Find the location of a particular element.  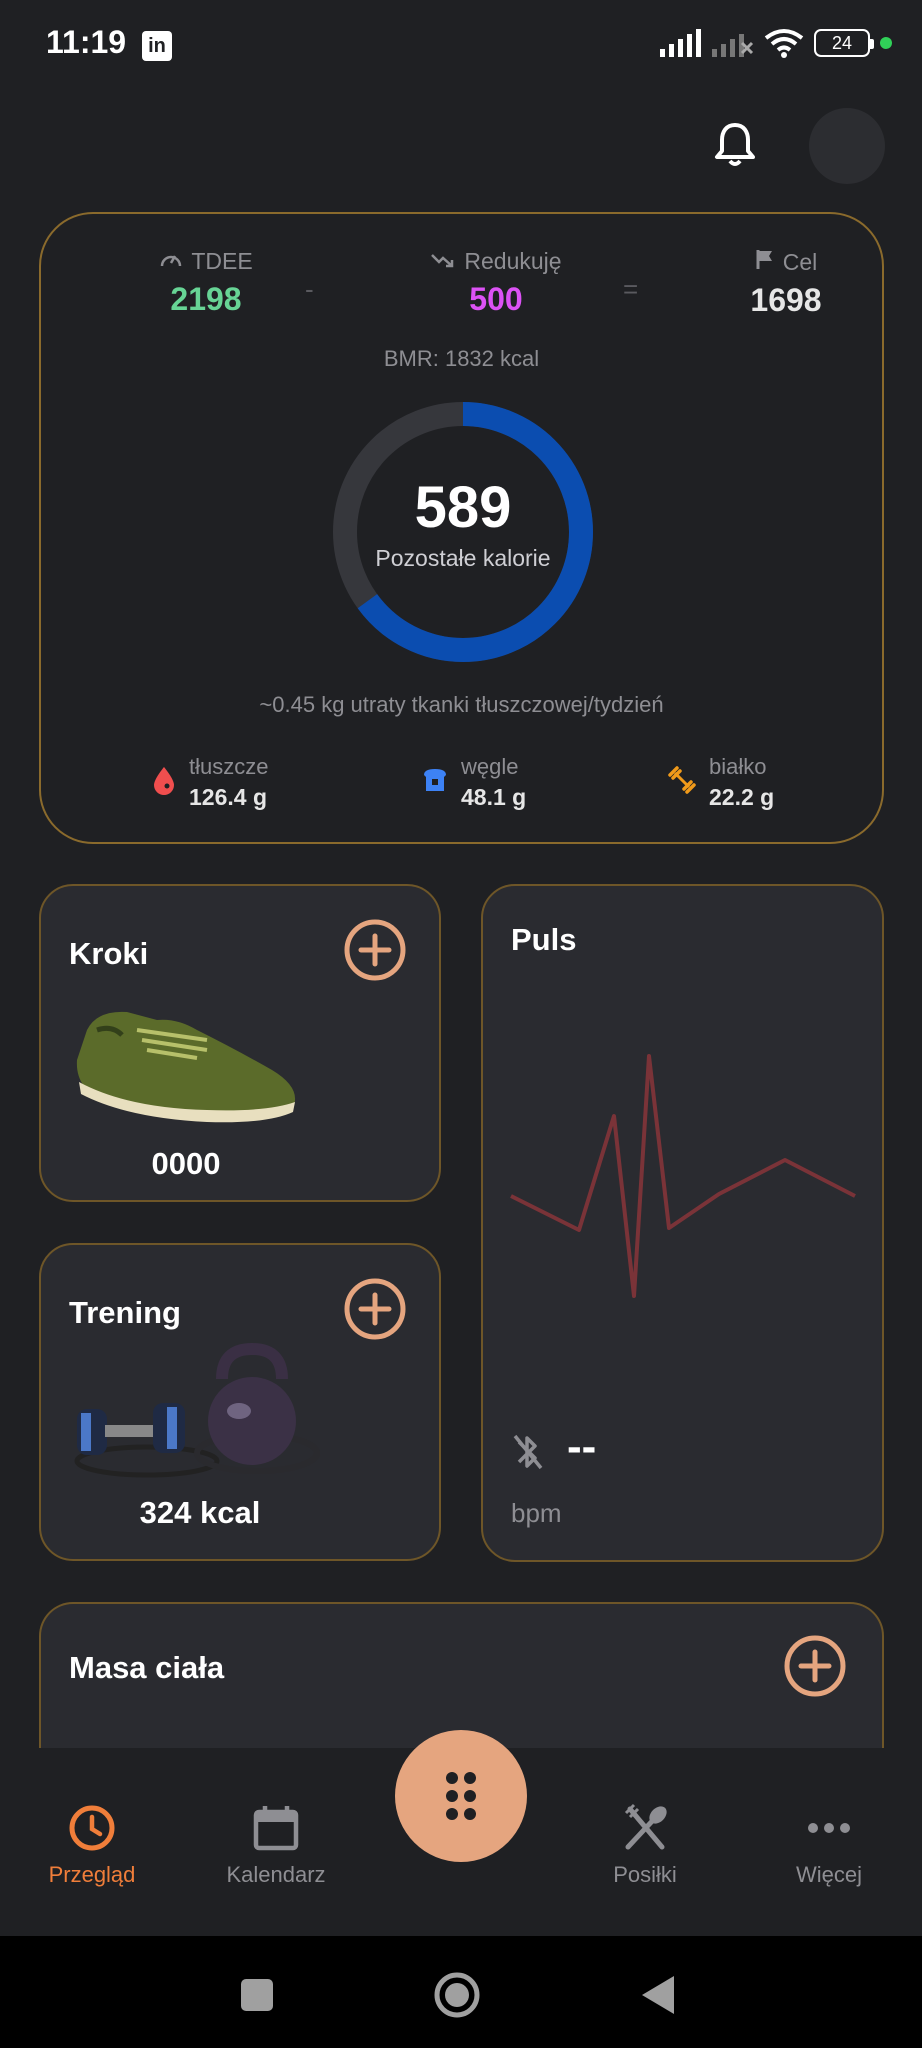

grid-dots-icon is located at coordinates (461, 1796).